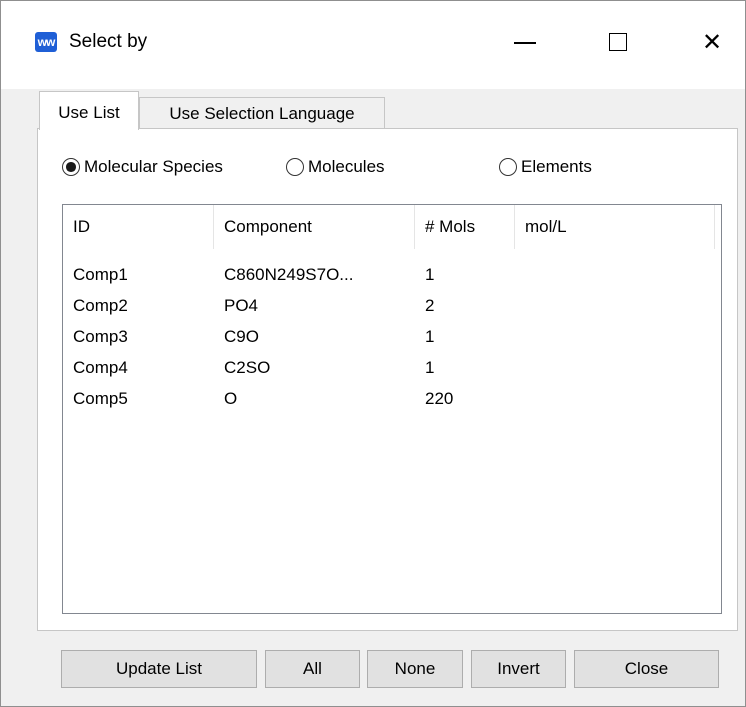 The width and height of the screenshot is (746, 707). What do you see at coordinates (646, 669) in the screenshot?
I see `close-button: Close` at bounding box center [646, 669].